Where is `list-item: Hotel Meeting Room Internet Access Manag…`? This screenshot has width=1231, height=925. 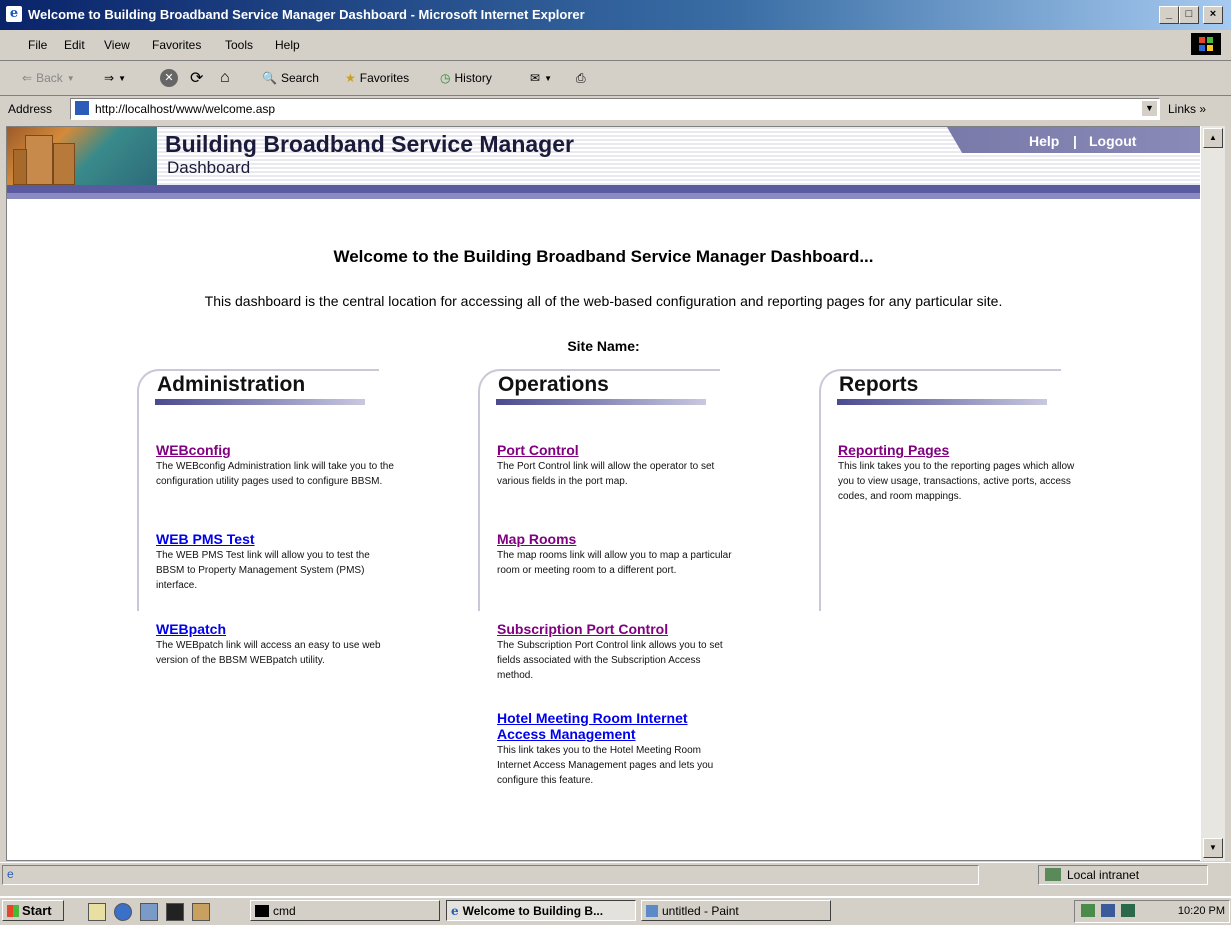 list-item: Hotel Meeting Room Internet Access Manag… is located at coordinates (612, 749).